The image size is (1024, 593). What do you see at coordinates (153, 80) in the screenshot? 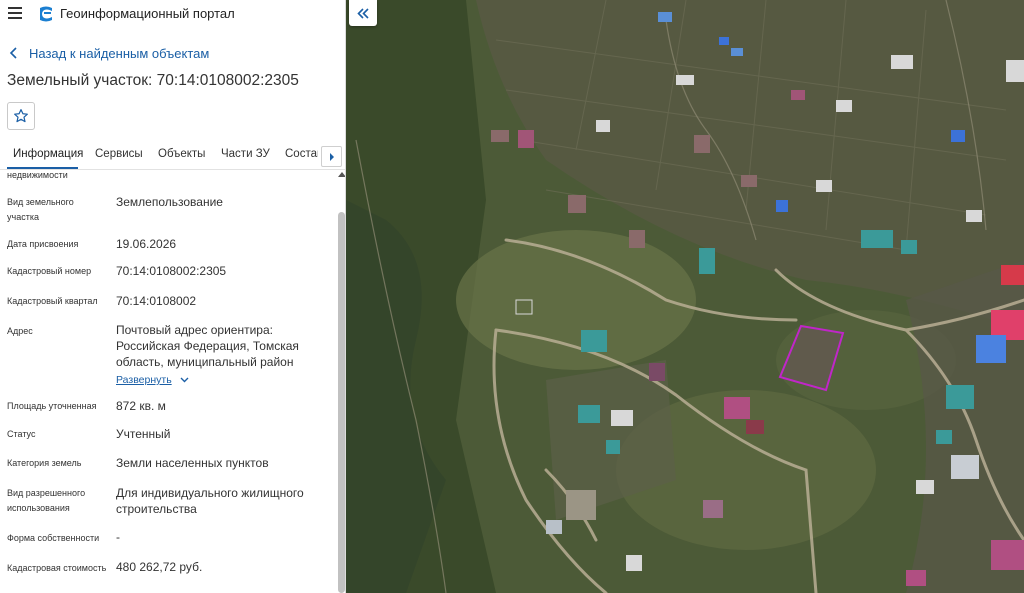
I see `object-title: Земельный участок: 70:14:0108002:2305` at bounding box center [153, 80].